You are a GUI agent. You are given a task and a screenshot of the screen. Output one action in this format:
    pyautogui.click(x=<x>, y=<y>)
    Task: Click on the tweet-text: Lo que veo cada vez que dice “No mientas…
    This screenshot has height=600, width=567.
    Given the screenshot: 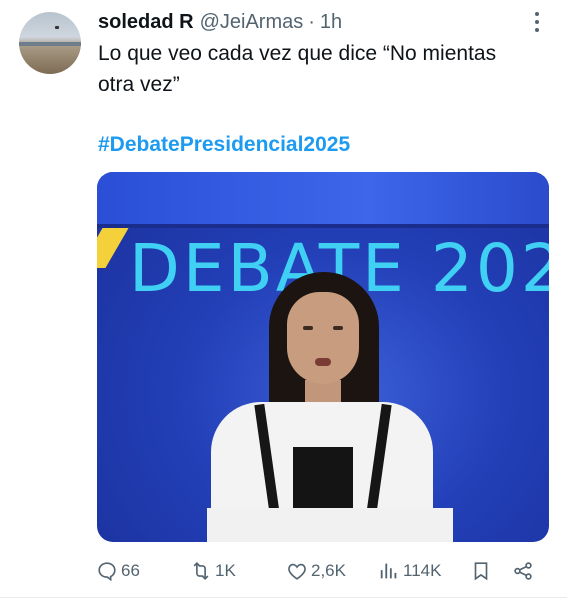 What is the action you would take?
    pyautogui.click(x=297, y=69)
    